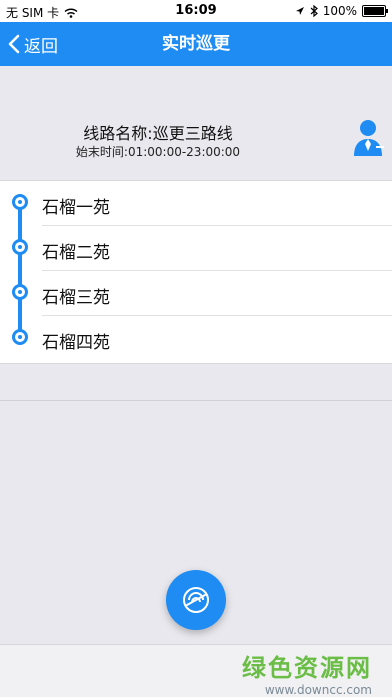  What do you see at coordinates (196, 203) in the screenshot?
I see `list-item: 石榴一苑` at bounding box center [196, 203].